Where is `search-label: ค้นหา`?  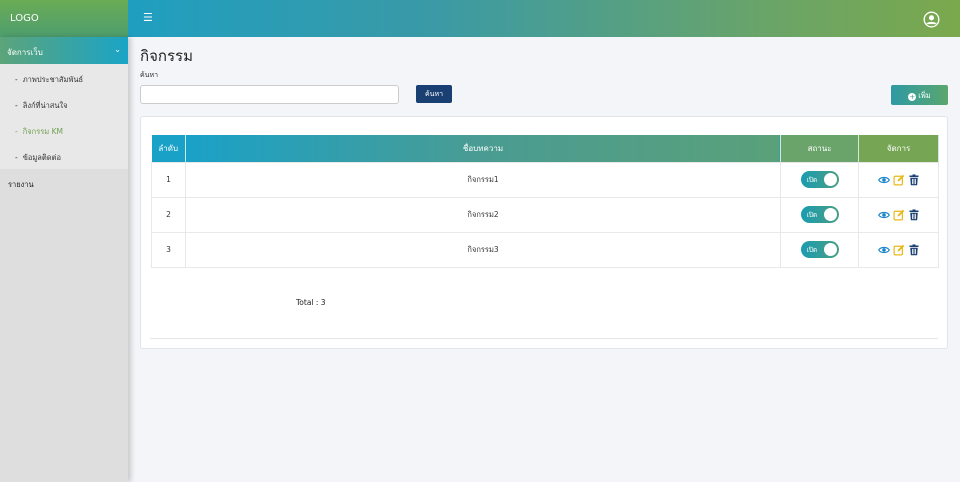 search-label: ค้นหา is located at coordinates (149, 75).